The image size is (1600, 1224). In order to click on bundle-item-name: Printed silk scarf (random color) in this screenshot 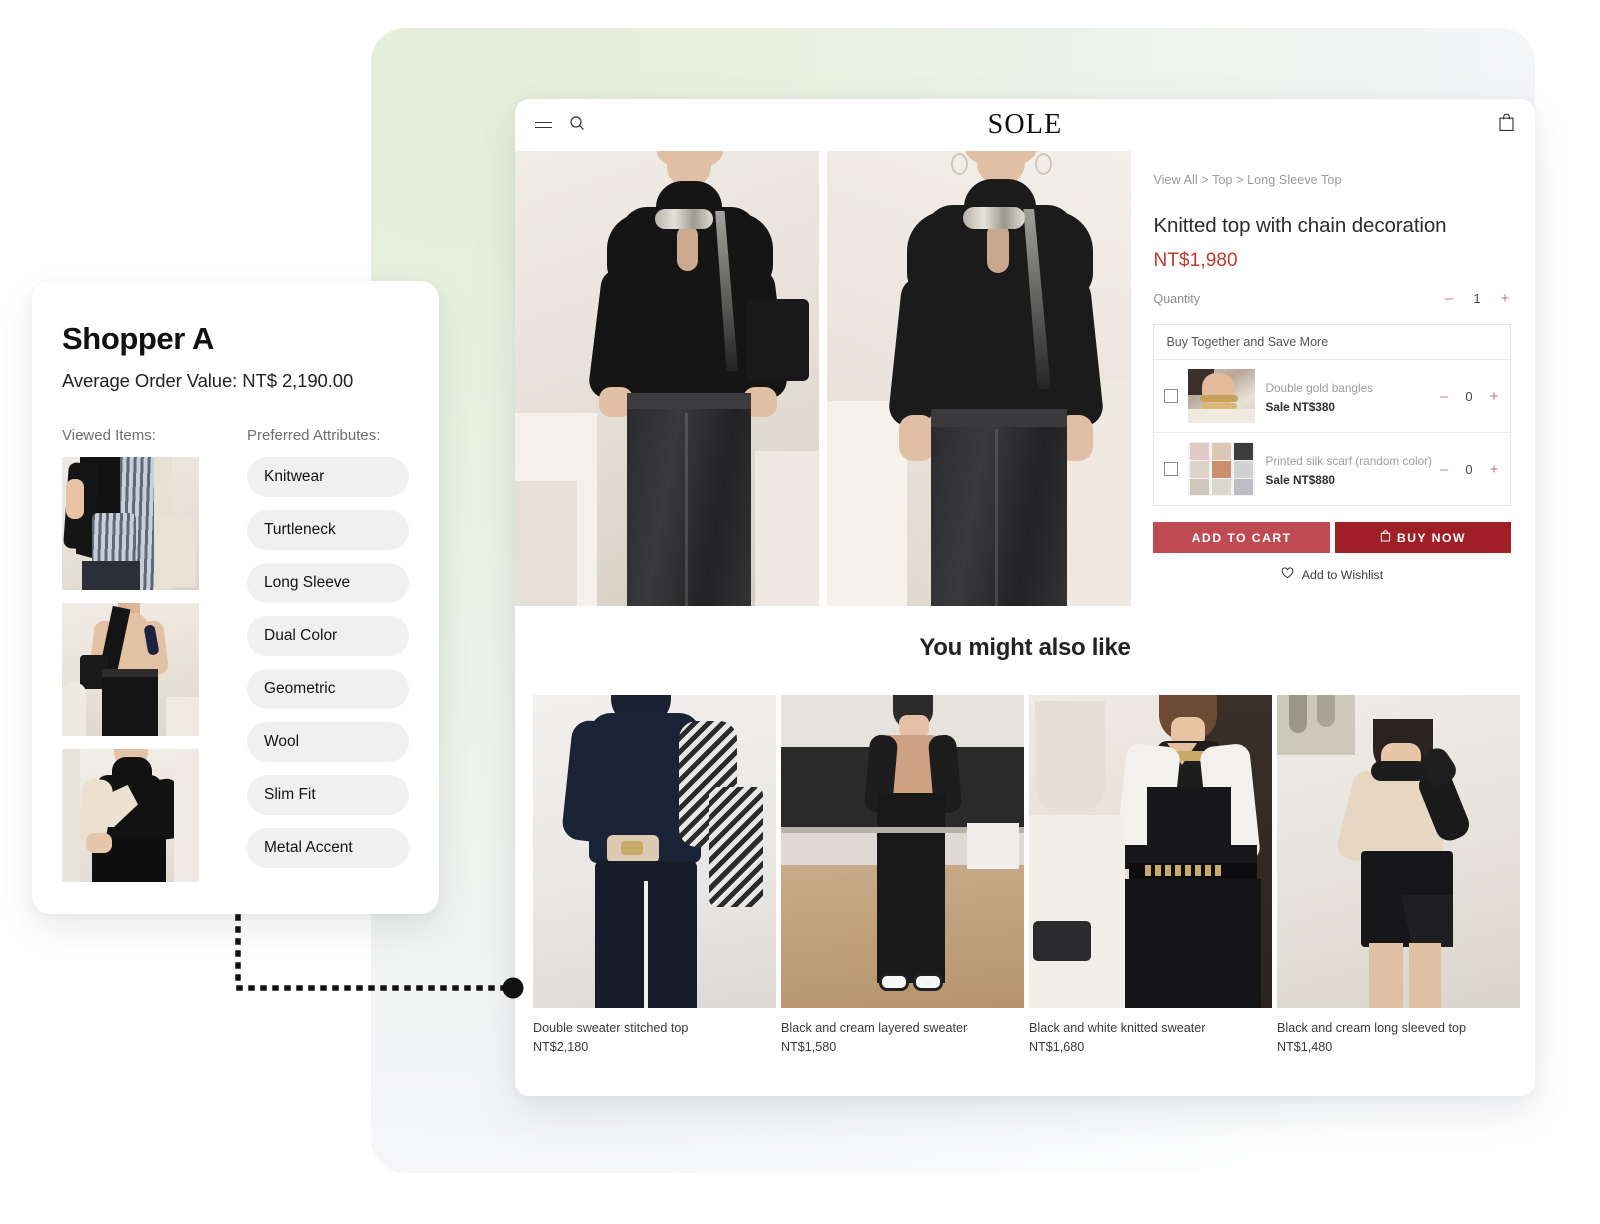, I will do `click(1348, 460)`.